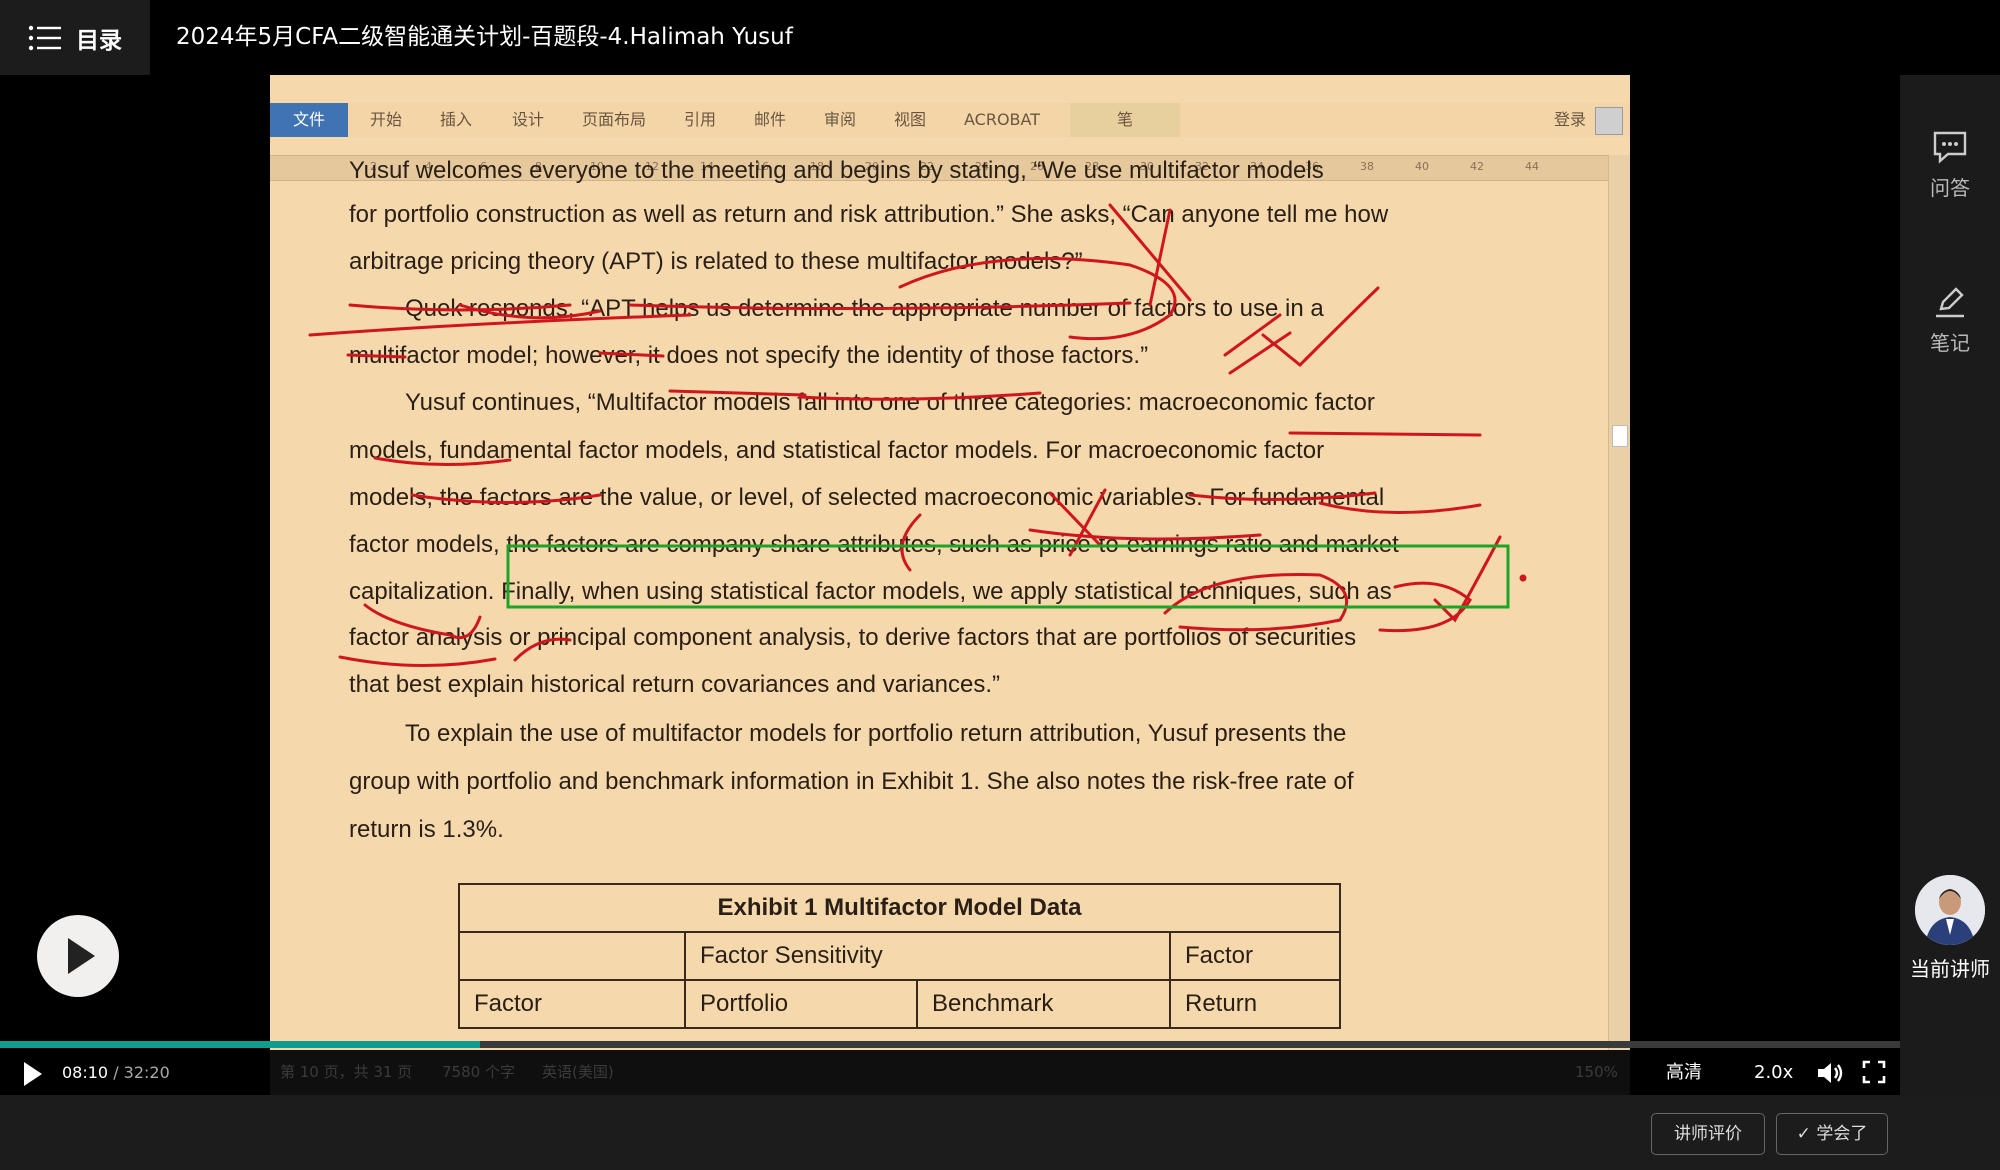 This screenshot has width=2000, height=1170. I want to click on exhibit-caption: Exhibit 1 Multifactor Model Data, so click(899, 908).